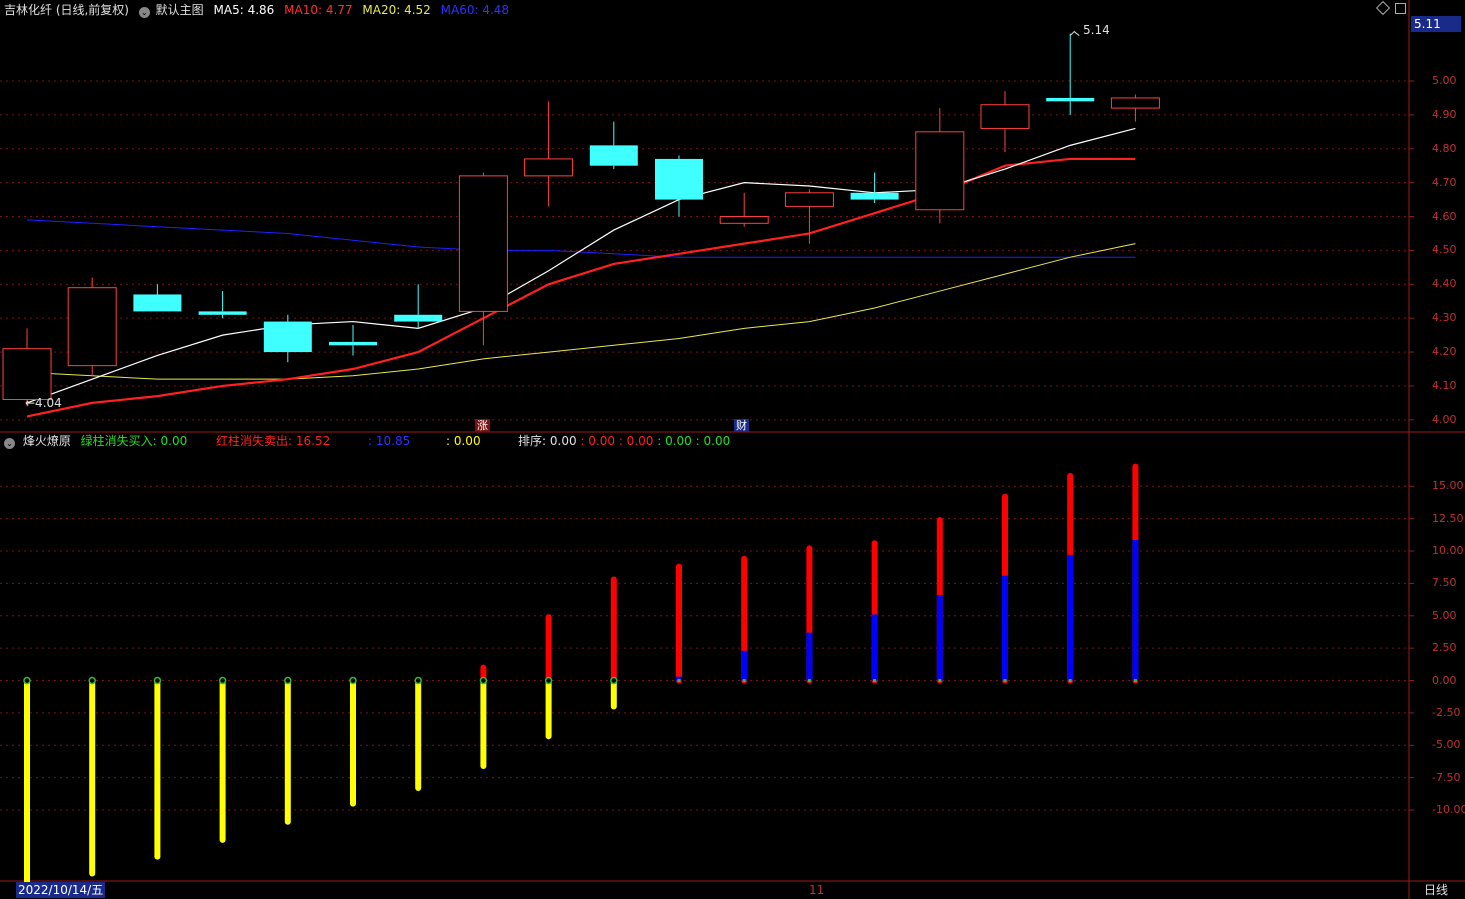  What do you see at coordinates (1436, 890) in the screenshot?
I see `period-label: 日线` at bounding box center [1436, 890].